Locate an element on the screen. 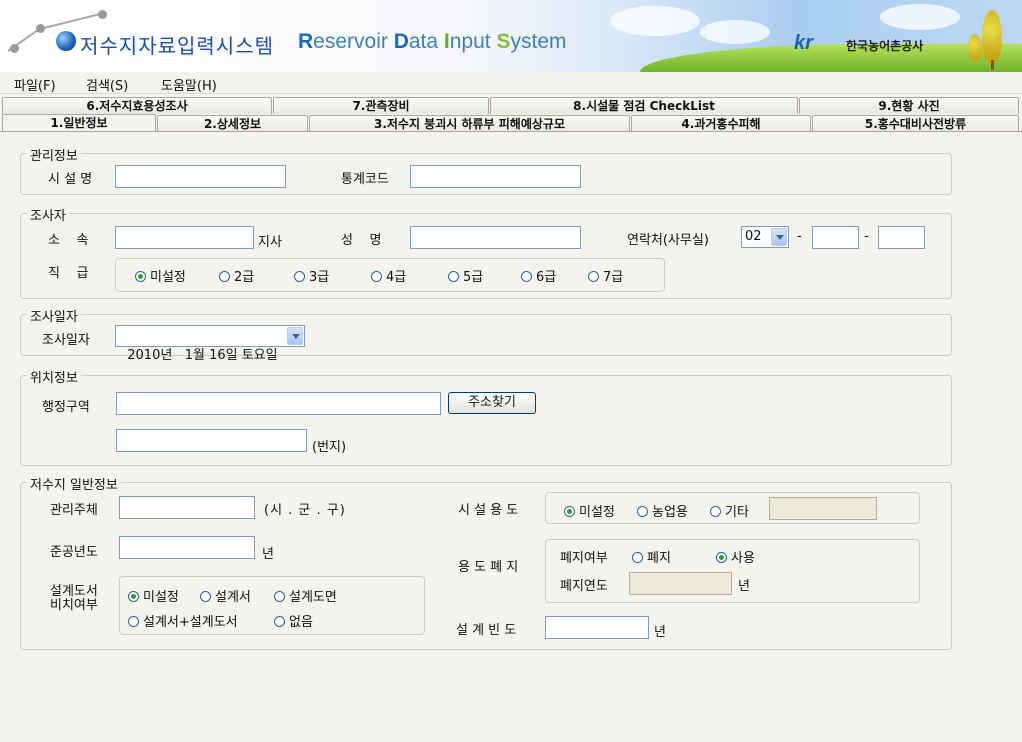 The height and width of the screenshot is (742, 1022). tab-status-photos: 9.현황 사진 is located at coordinates (909, 105).